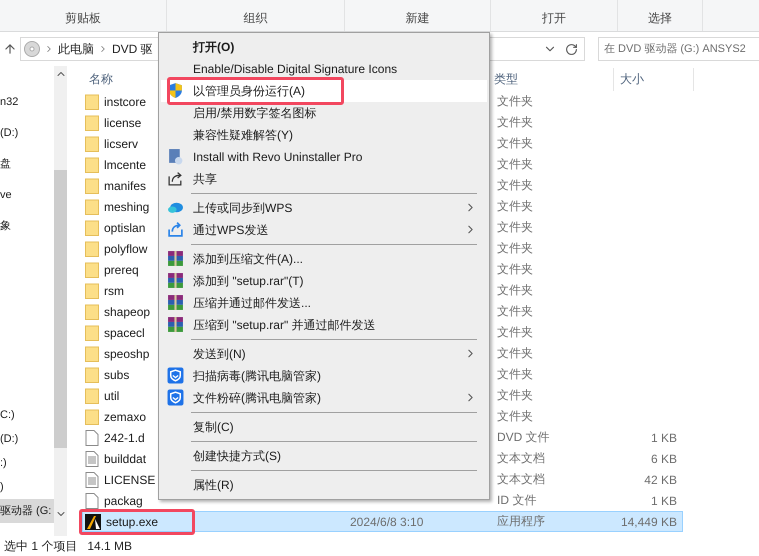 The width and height of the screenshot is (759, 556). I want to click on file-name: licserv, so click(121, 143).